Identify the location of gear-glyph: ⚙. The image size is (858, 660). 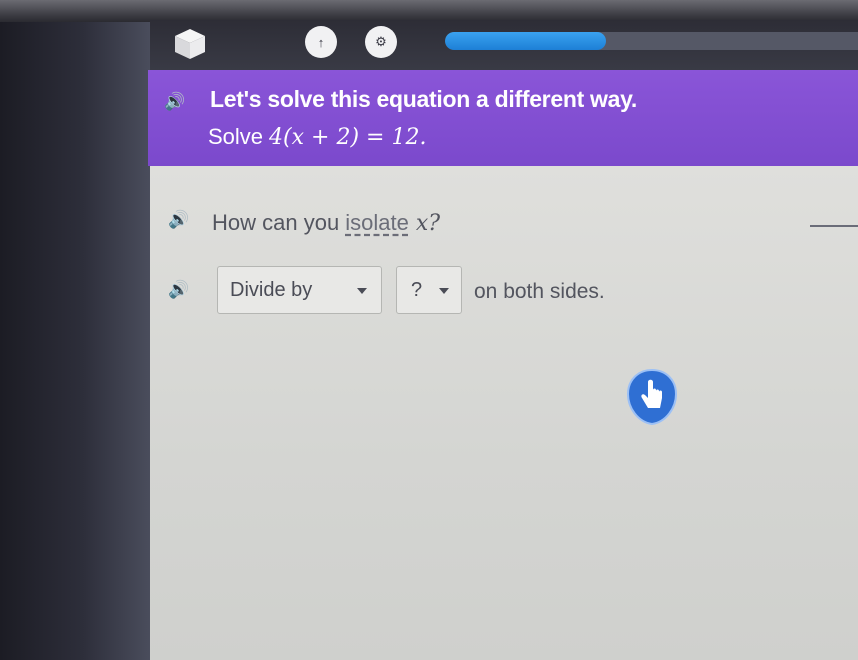
(381, 41).